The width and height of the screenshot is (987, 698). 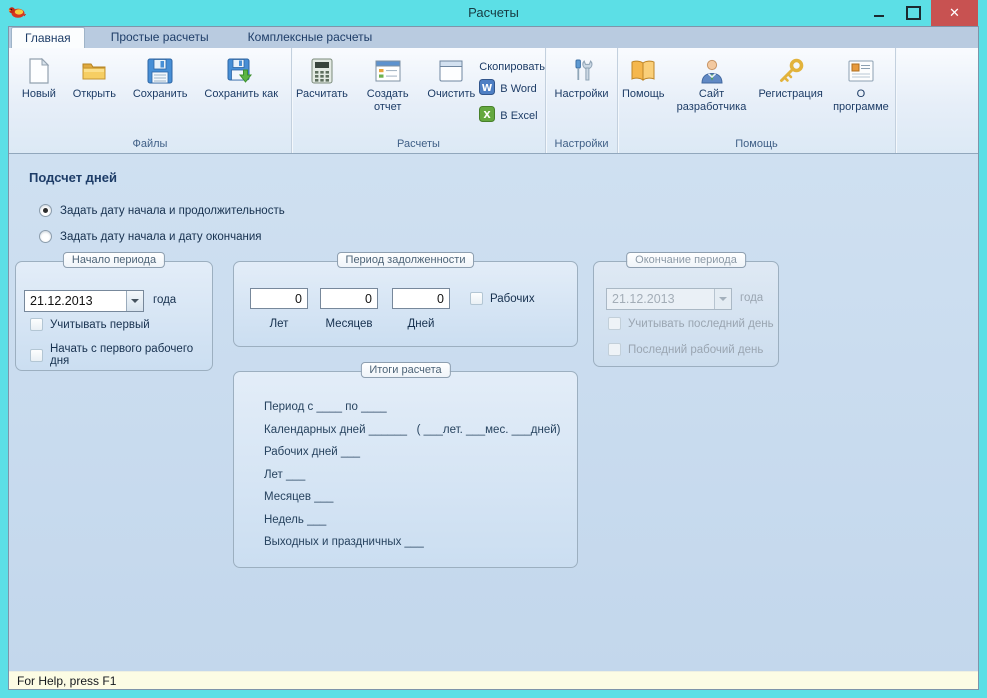 What do you see at coordinates (643, 299) in the screenshot?
I see `end-date-value: 21.12.2013` at bounding box center [643, 299].